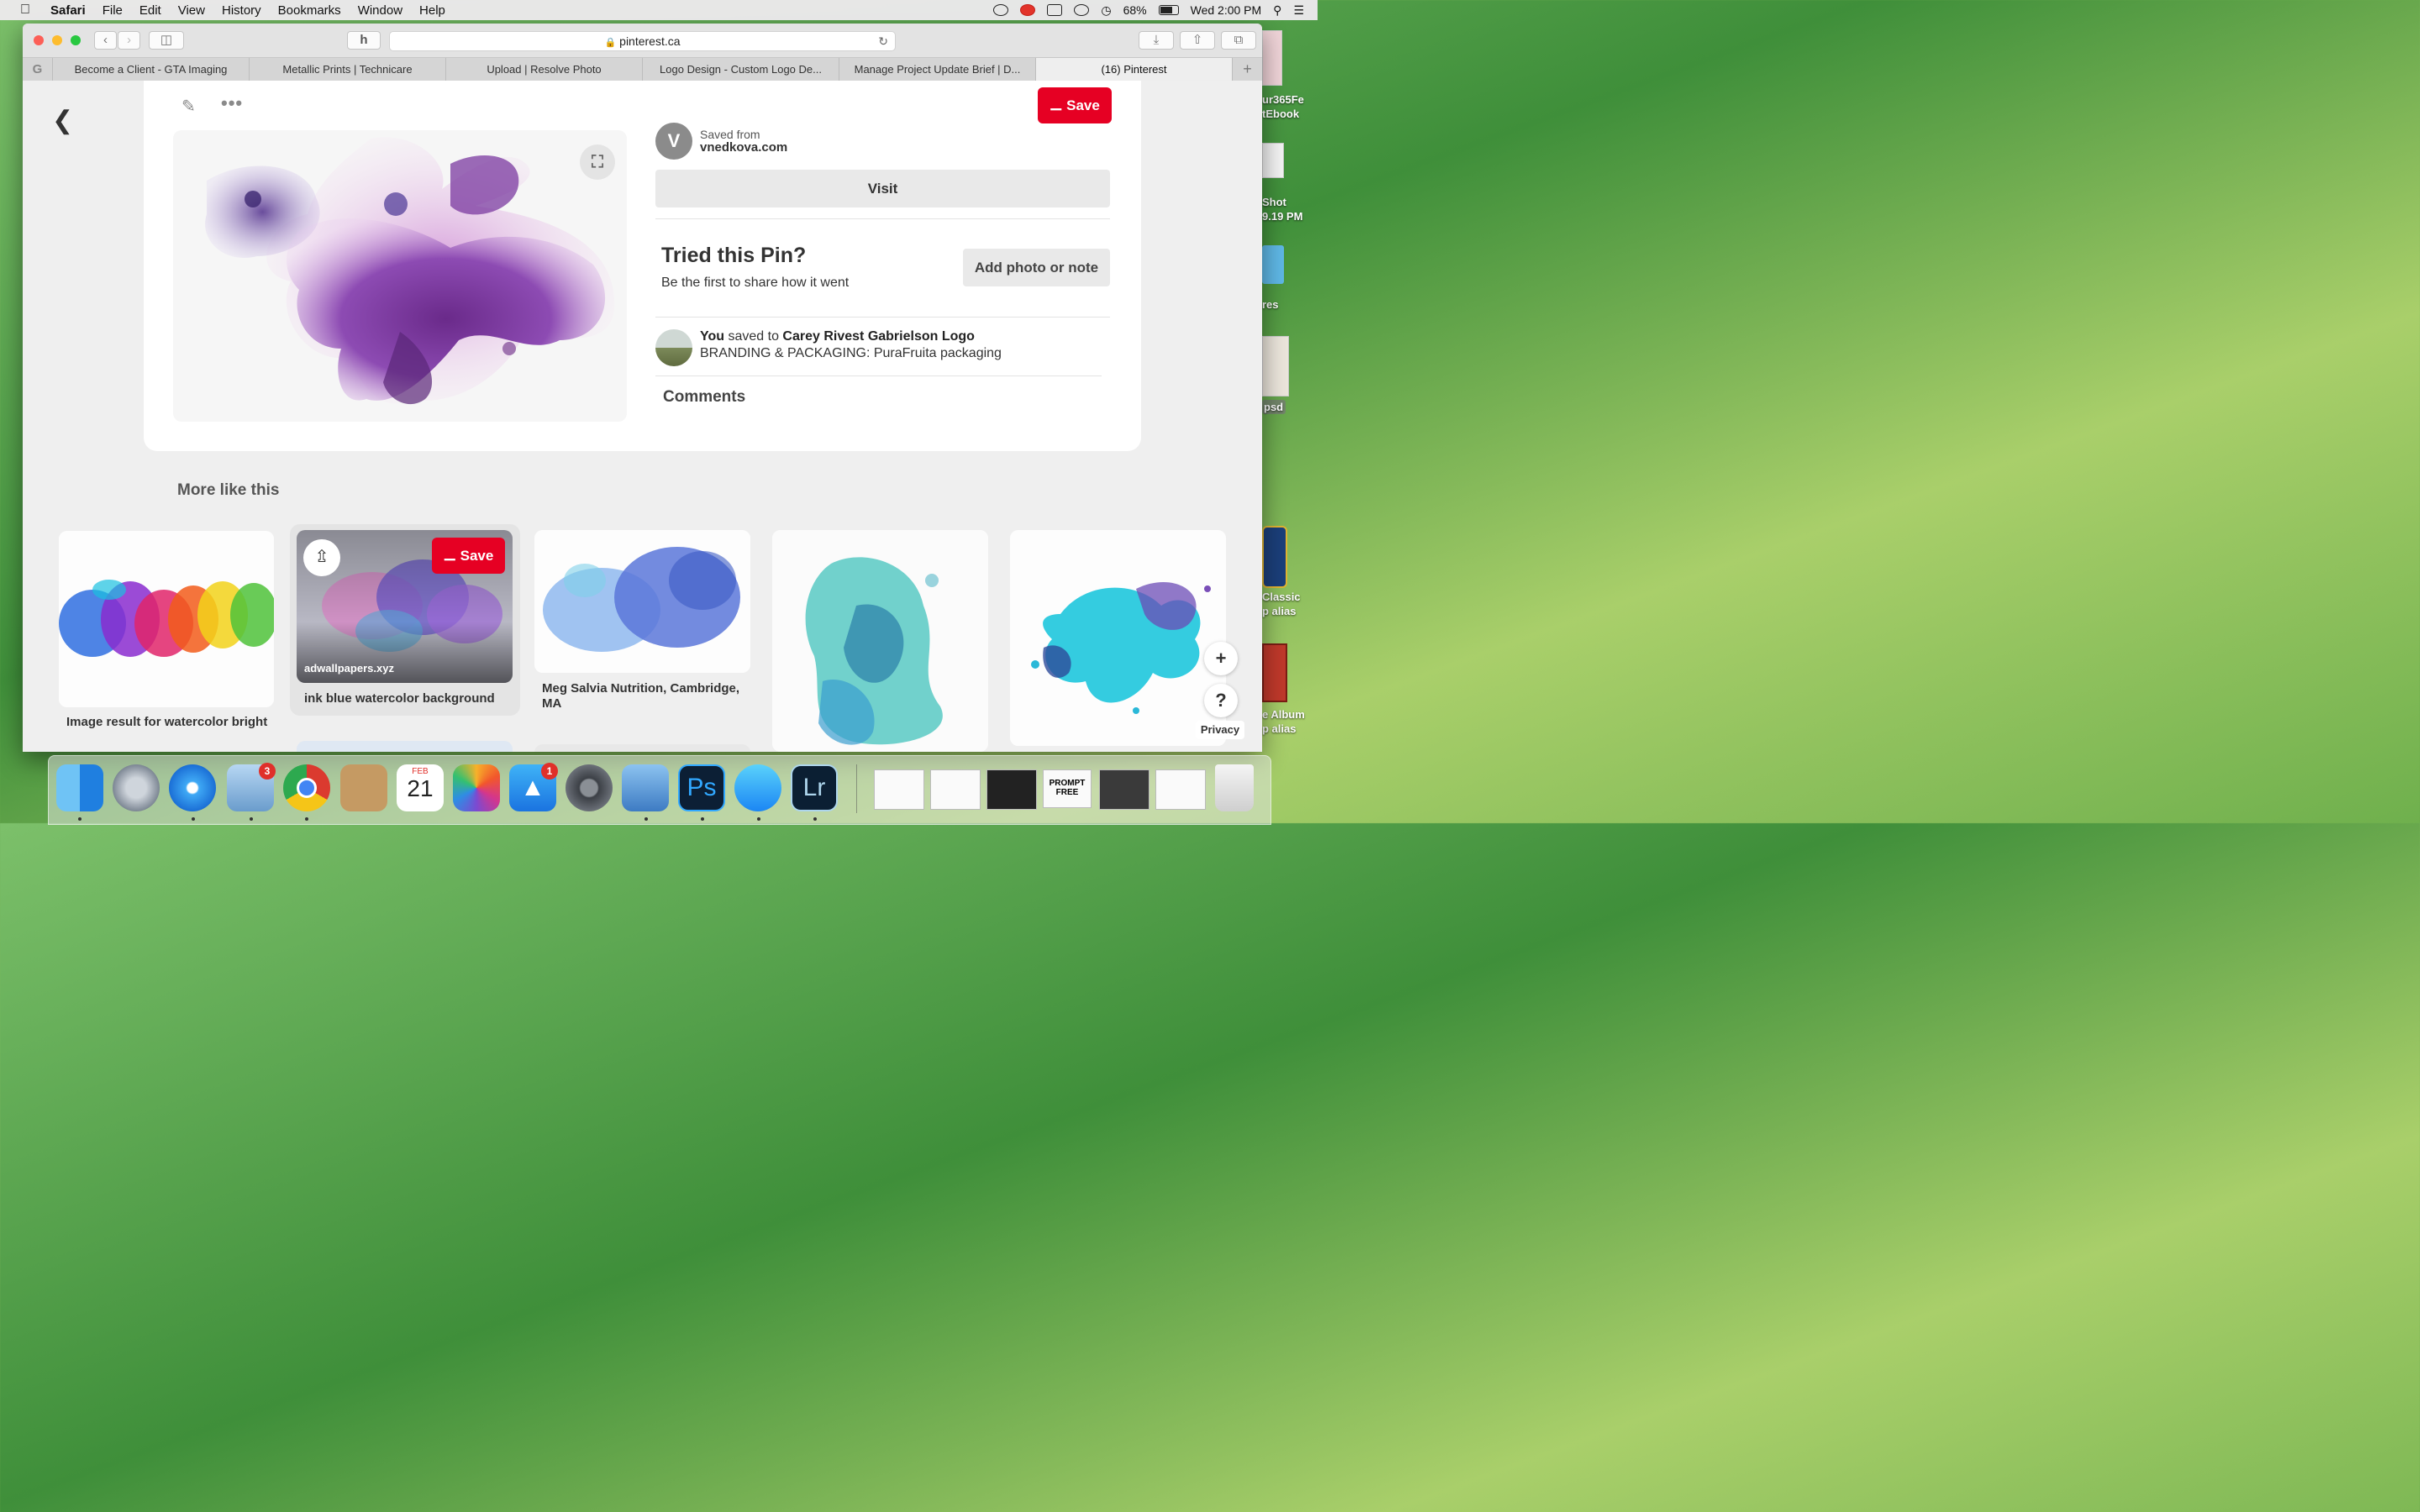  Describe the element at coordinates (1277, 10) in the screenshot. I see `spotlight-search-icon: ⚲` at that location.